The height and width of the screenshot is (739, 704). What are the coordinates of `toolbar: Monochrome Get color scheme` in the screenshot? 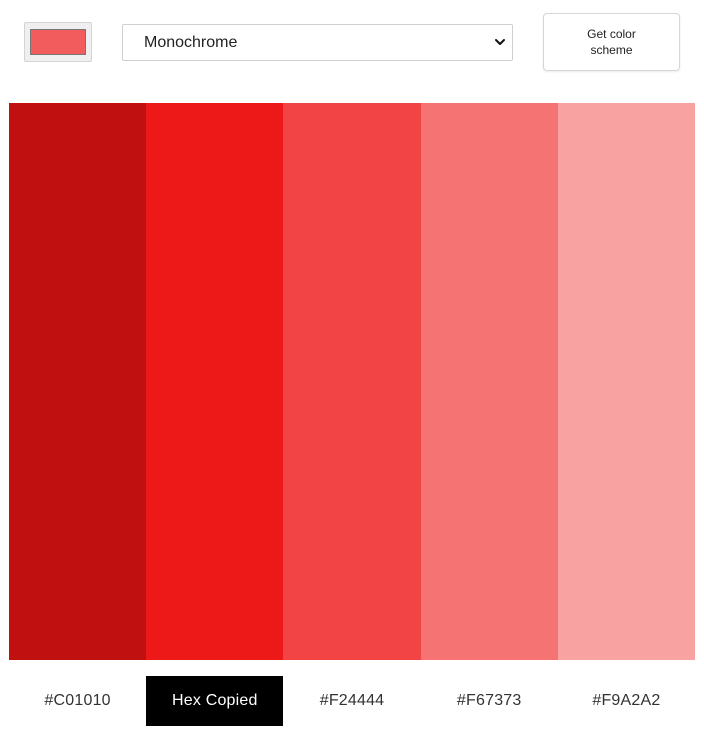 It's located at (352, 45).